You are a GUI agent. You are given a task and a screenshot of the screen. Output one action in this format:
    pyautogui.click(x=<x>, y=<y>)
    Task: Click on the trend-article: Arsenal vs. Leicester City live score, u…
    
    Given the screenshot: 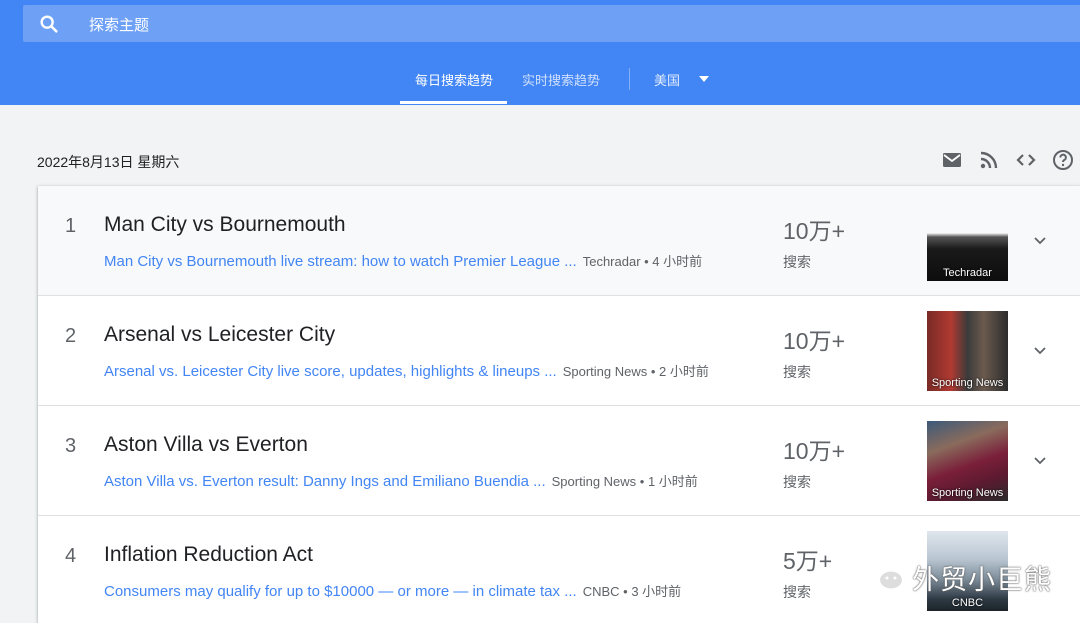 What is the action you would take?
    pyautogui.click(x=406, y=370)
    